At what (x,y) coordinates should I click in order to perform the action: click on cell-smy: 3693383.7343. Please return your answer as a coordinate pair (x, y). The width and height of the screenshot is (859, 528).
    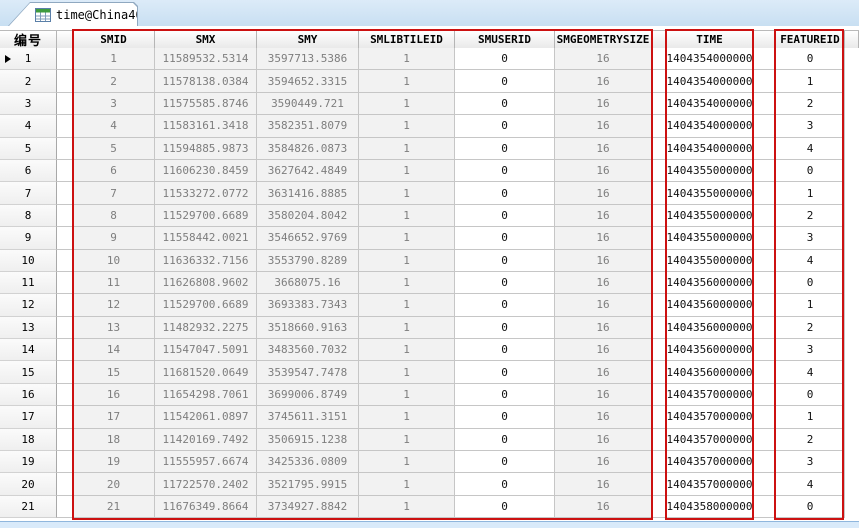
    Looking at the image, I should click on (308, 305).